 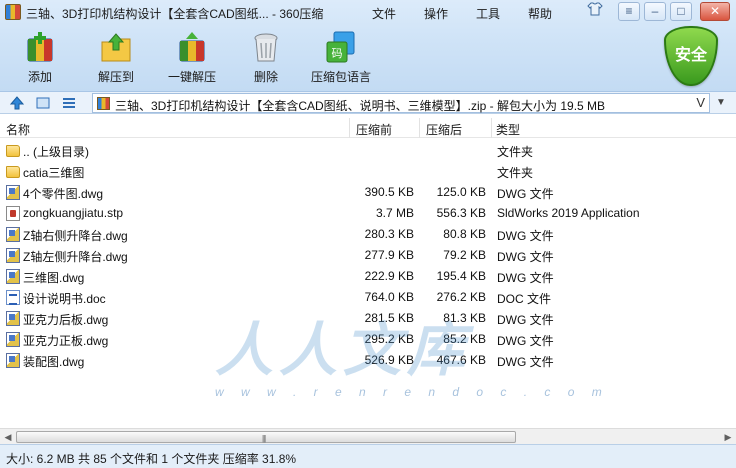 I want to click on window-title: 三轴、3D打印机结构设计【全套含CAD图纸... - 360压缩, so click(x=175, y=14).